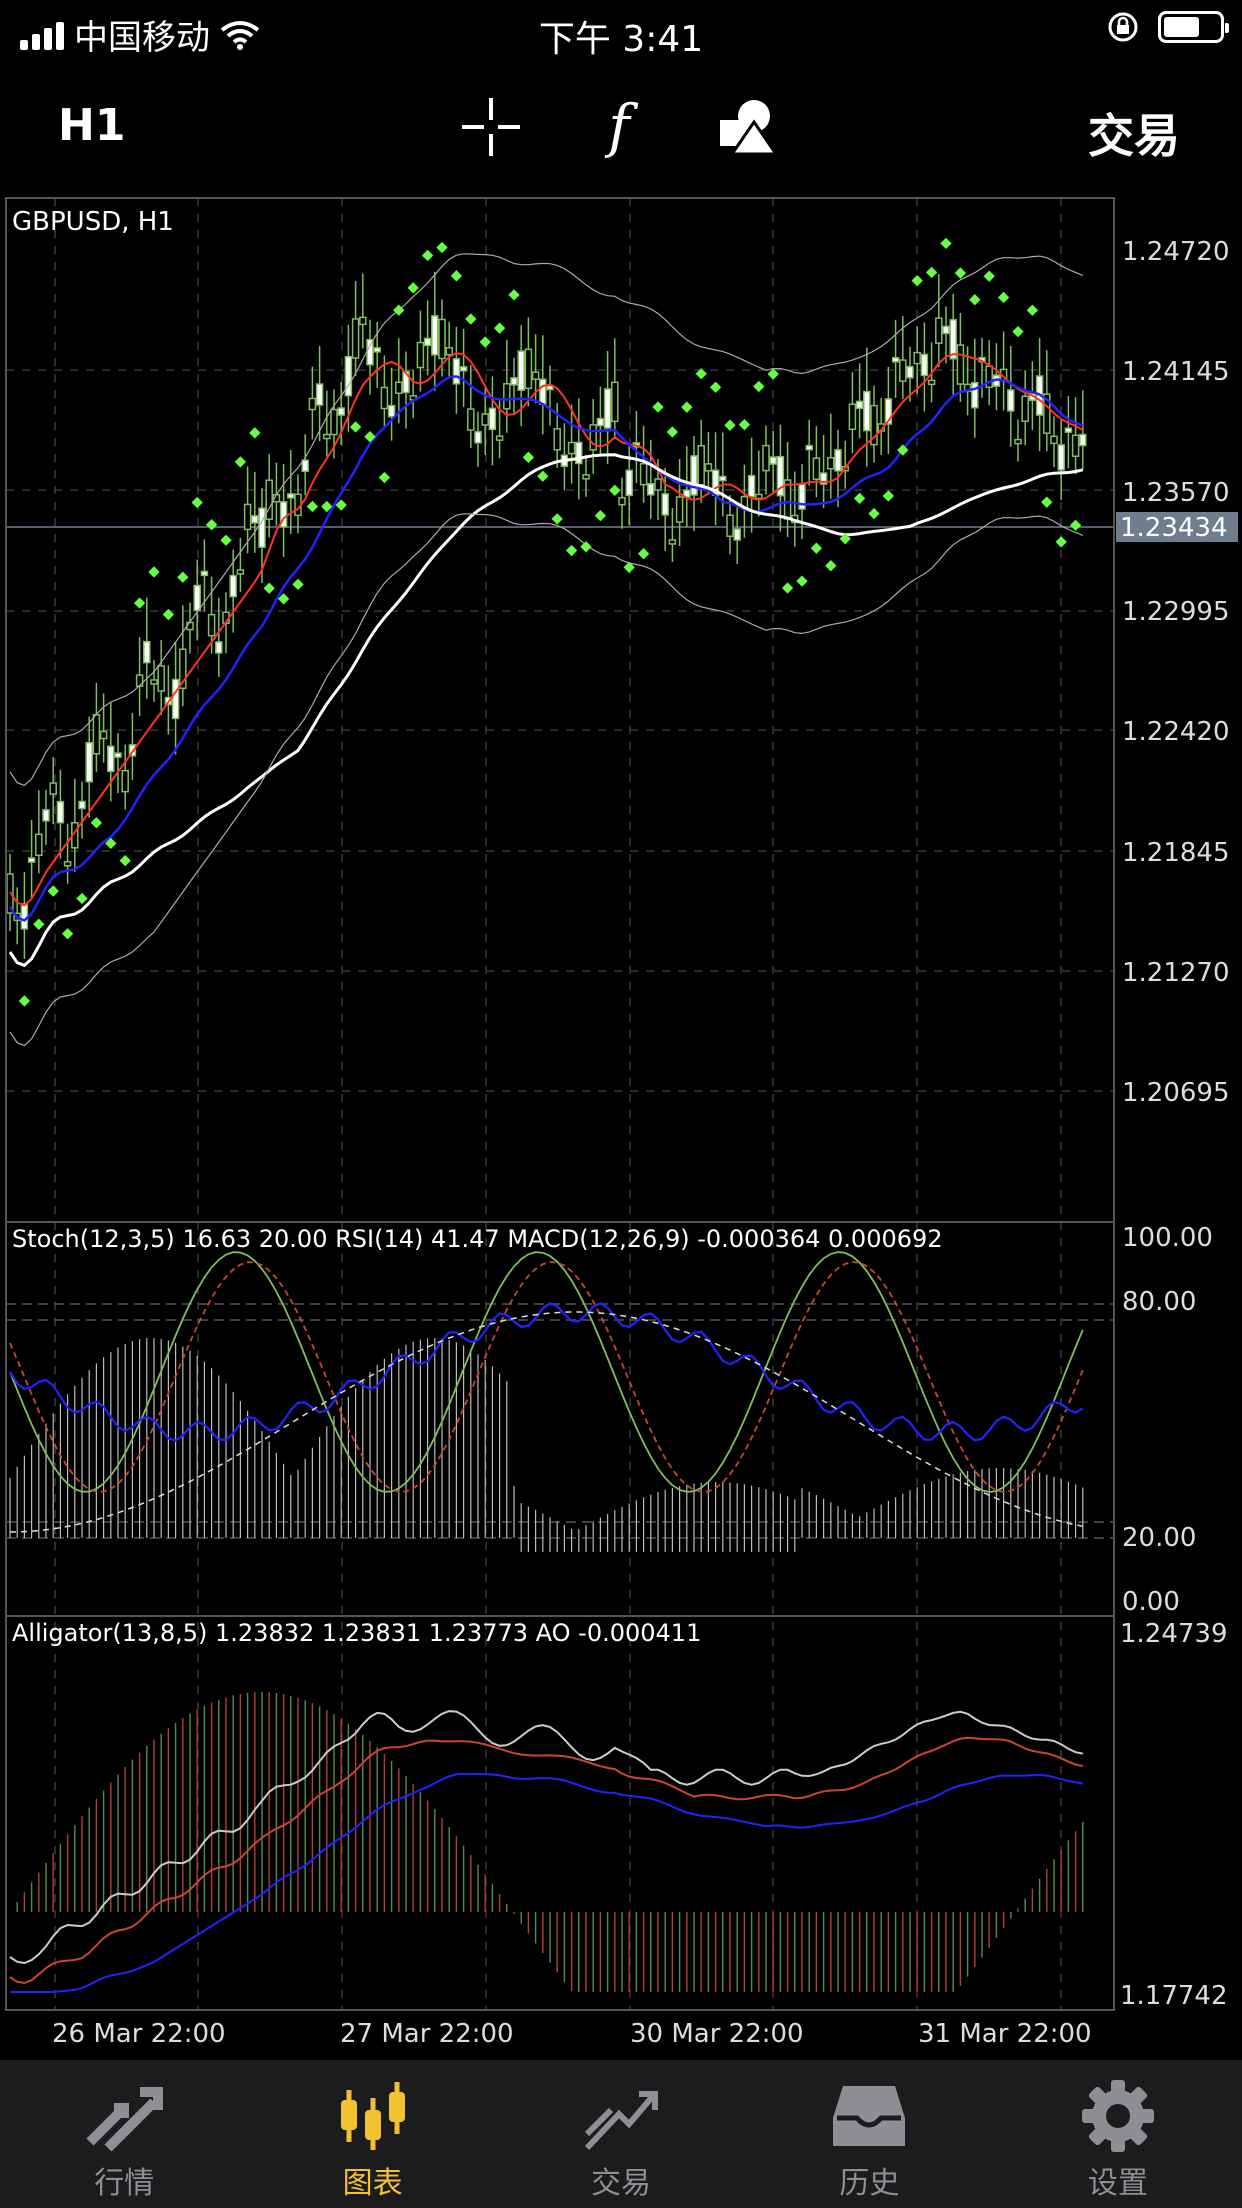 Image resolution: width=1242 pixels, height=2208 pixels. What do you see at coordinates (546, 1860) in the screenshot?
I see `alligator-teeth` at bounding box center [546, 1860].